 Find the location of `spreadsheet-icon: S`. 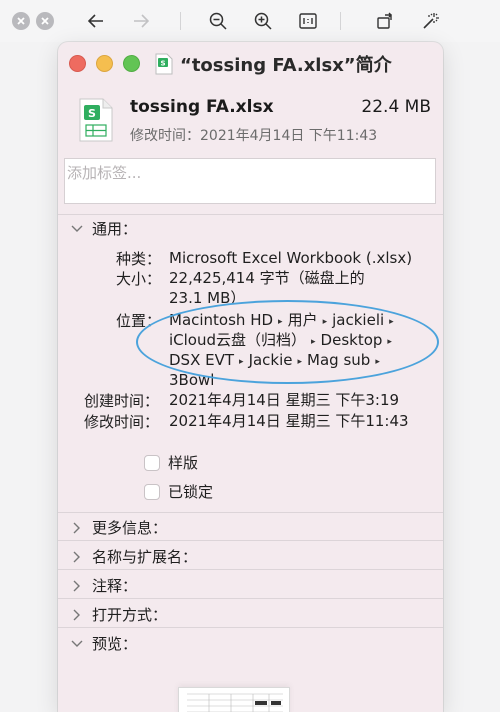

spreadsheet-icon: S is located at coordinates (164, 66).